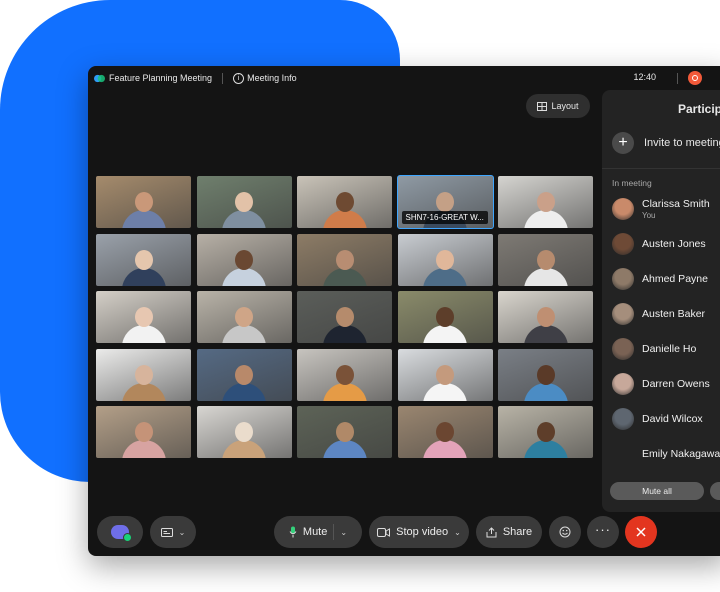 Image resolution: width=720 pixels, height=592 pixels. I want to click on mute-label: Mute, so click(315, 532).